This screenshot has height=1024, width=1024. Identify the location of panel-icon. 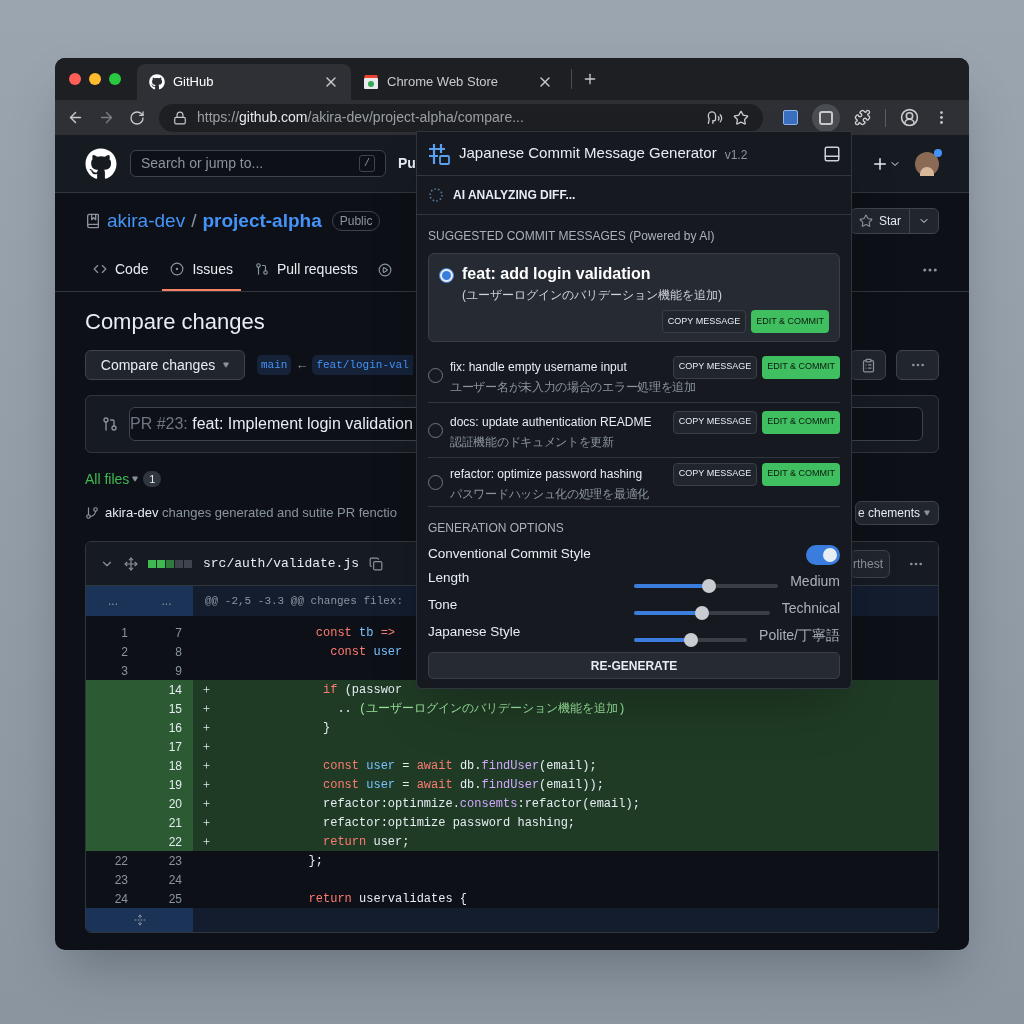
(832, 153).